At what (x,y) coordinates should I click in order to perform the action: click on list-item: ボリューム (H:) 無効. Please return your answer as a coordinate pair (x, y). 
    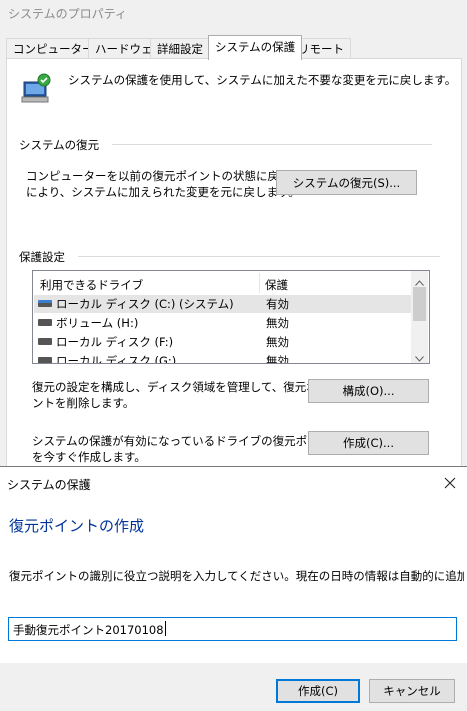
    Looking at the image, I should click on (222, 323).